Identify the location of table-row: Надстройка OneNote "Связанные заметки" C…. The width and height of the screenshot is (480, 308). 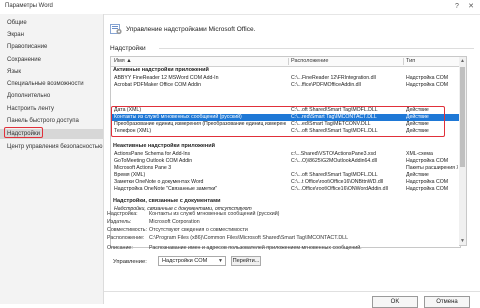
(285, 189).